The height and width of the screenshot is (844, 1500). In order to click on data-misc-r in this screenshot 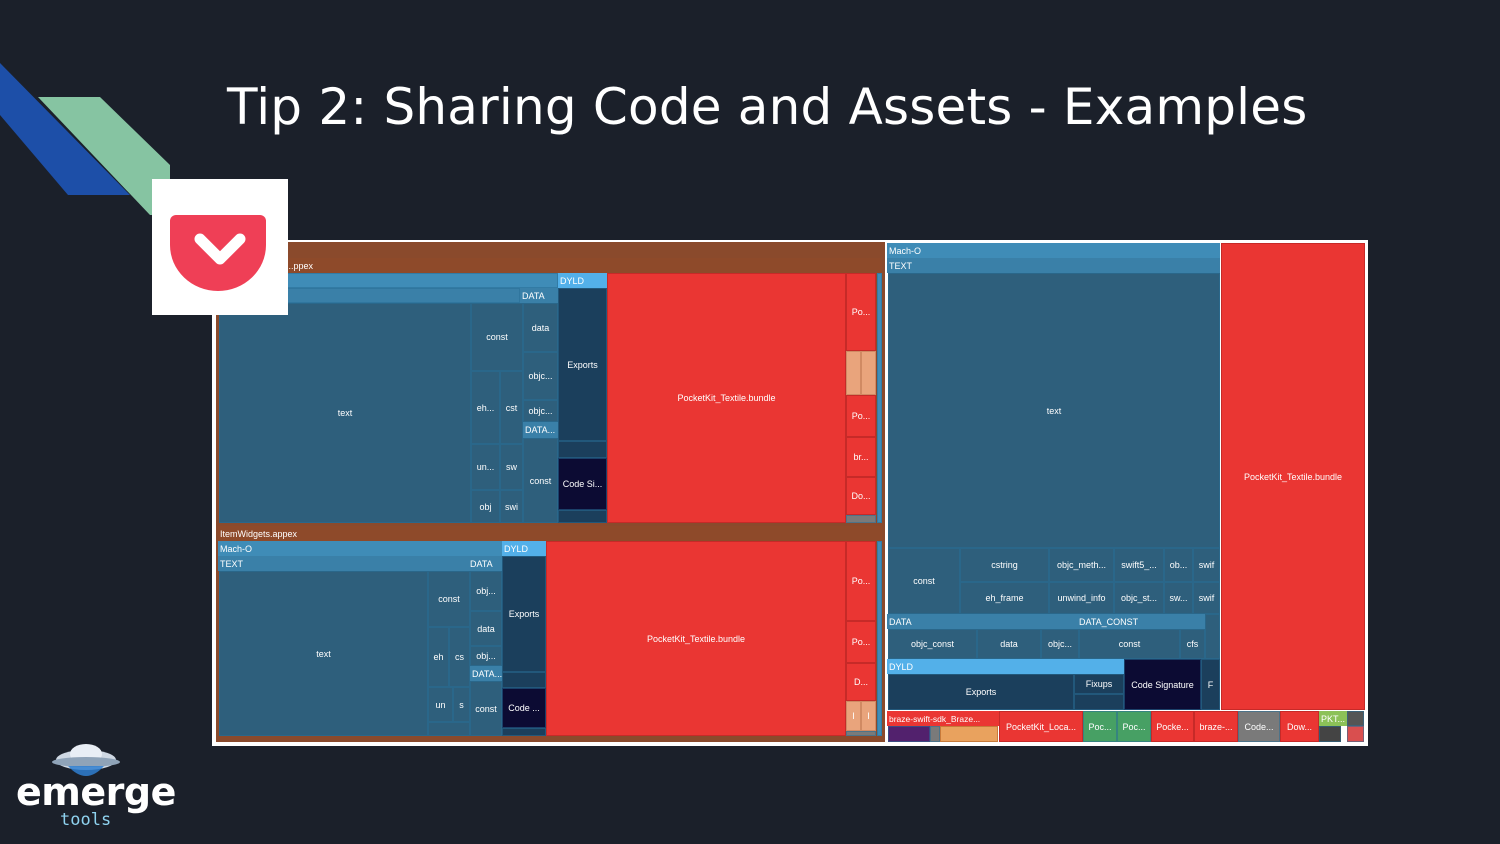, I will do `click(1212, 636)`.